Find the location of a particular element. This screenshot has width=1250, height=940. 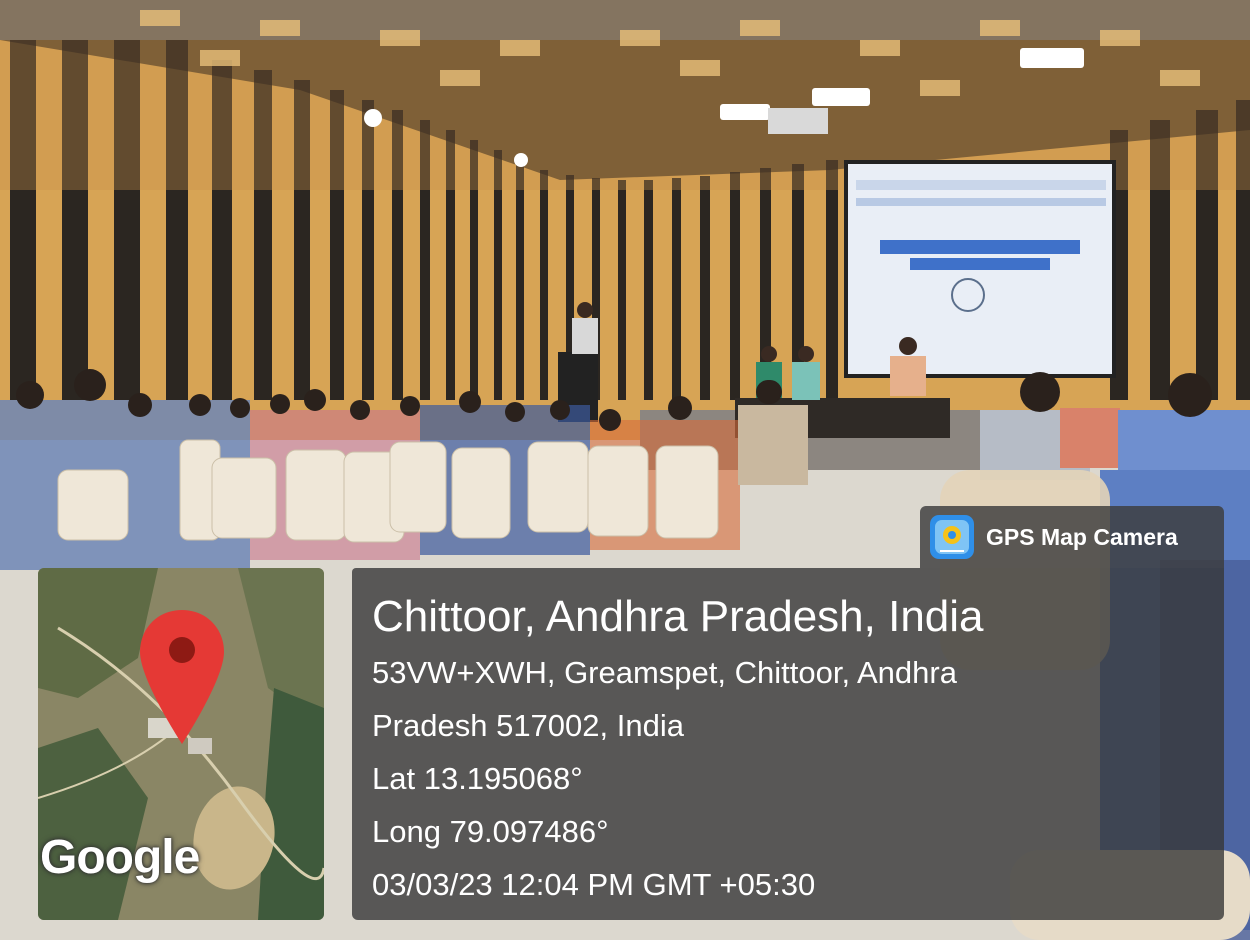

address-line-2: Pradesh 517002, India is located at coordinates (528, 725).